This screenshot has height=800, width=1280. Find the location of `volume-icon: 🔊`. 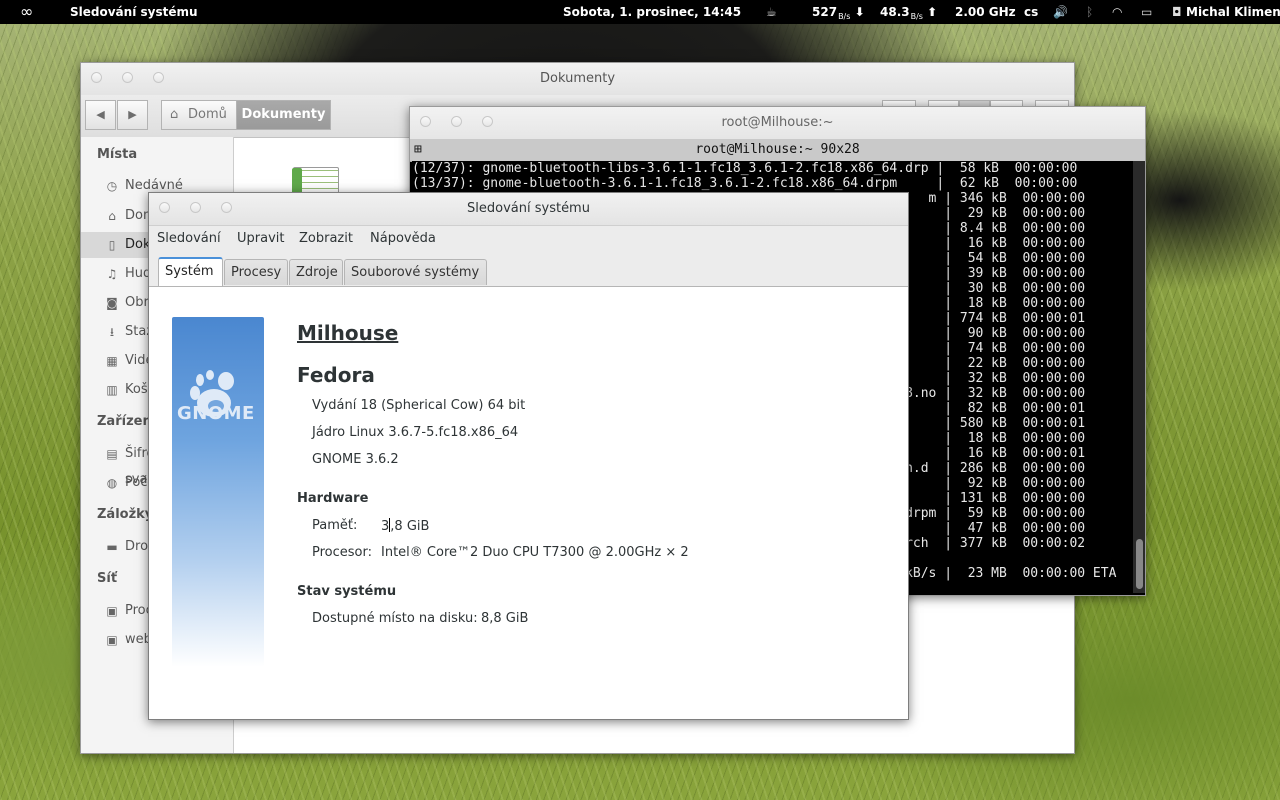

volume-icon: 🔊 is located at coordinates (1060, 12).